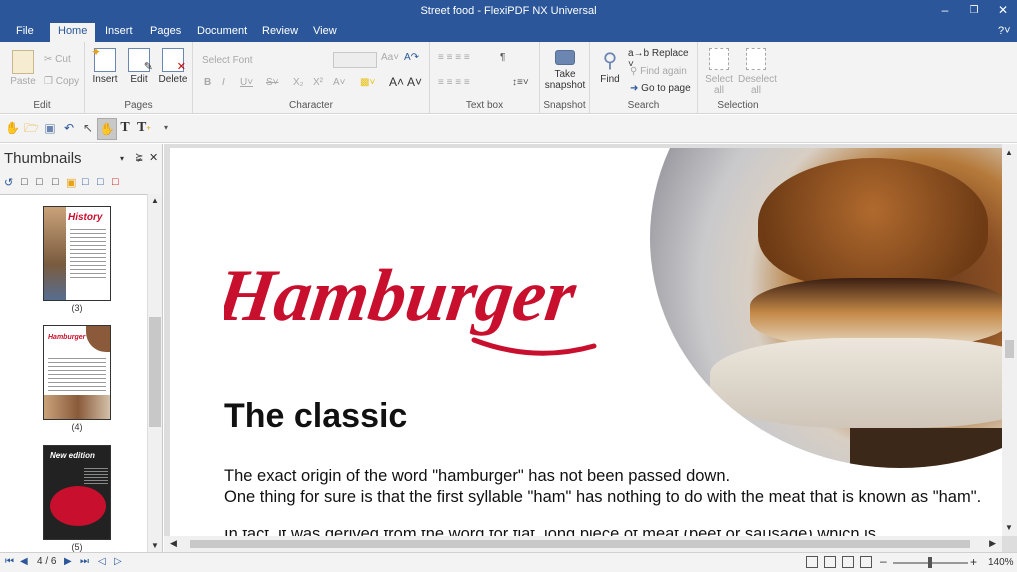 The height and width of the screenshot is (572, 1017). I want to click on select-all-button: Select all, so click(719, 72).